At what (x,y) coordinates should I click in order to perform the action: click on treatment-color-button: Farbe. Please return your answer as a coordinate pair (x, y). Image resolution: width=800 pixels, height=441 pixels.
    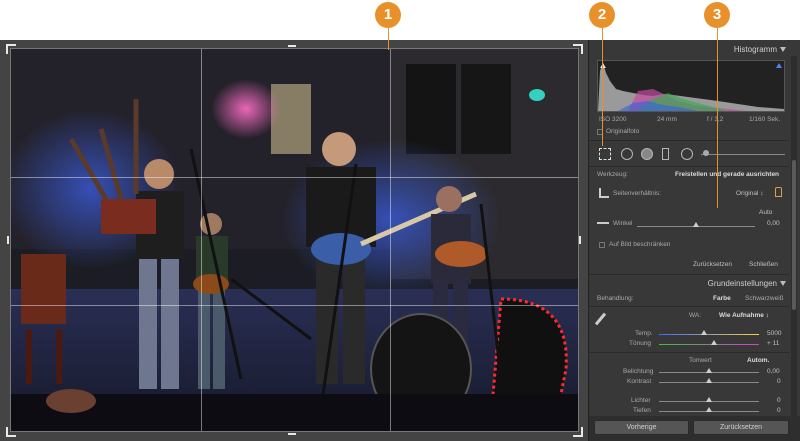
    Looking at the image, I should click on (722, 298).